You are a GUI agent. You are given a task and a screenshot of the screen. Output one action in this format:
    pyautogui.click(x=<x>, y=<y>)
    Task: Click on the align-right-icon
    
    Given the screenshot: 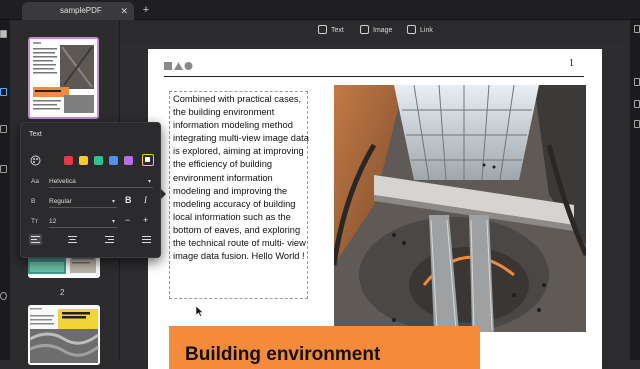 What is the action you would take?
    pyautogui.click(x=109, y=239)
    